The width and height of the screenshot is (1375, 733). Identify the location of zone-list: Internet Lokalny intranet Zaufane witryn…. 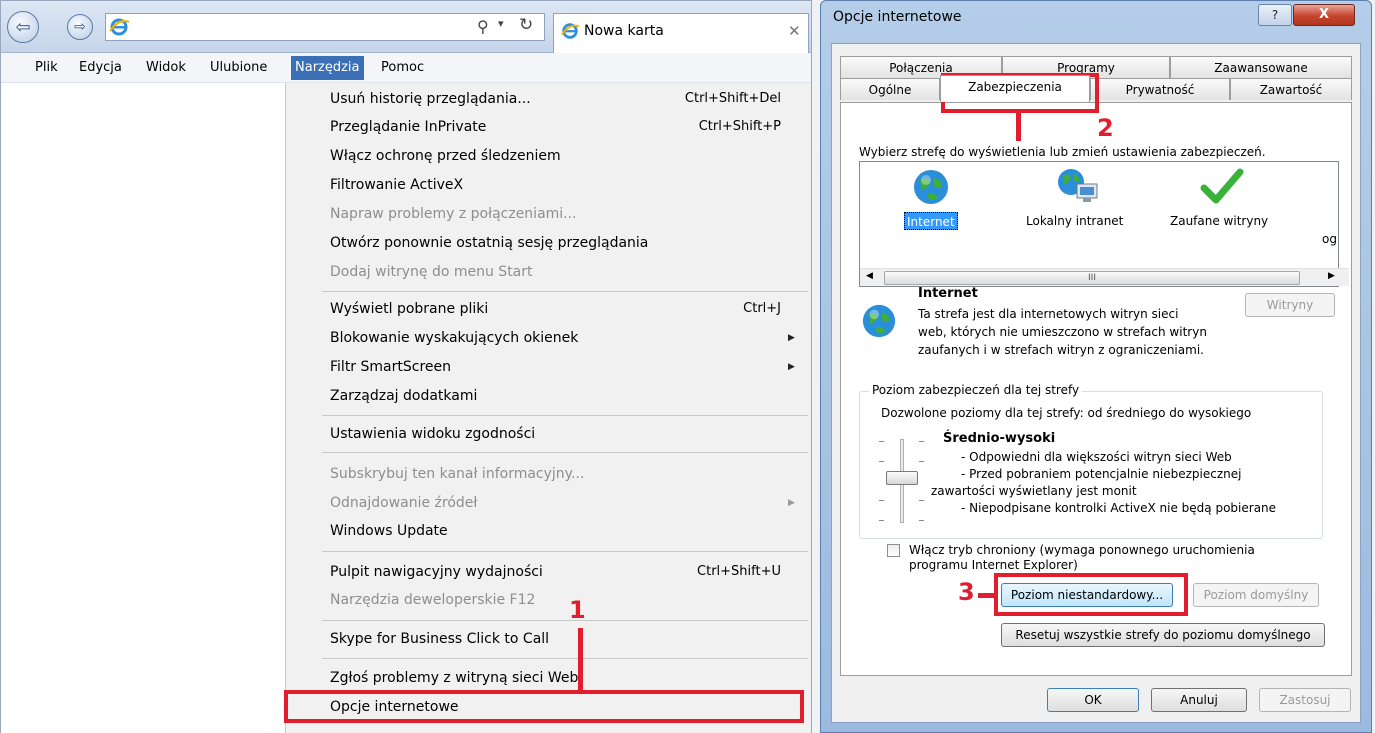
(1104, 224).